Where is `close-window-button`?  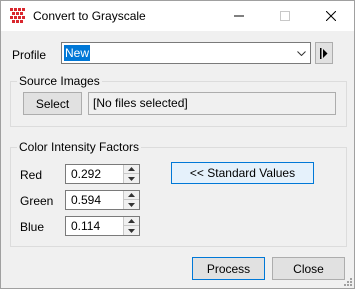
close-window-button is located at coordinates (331, 16).